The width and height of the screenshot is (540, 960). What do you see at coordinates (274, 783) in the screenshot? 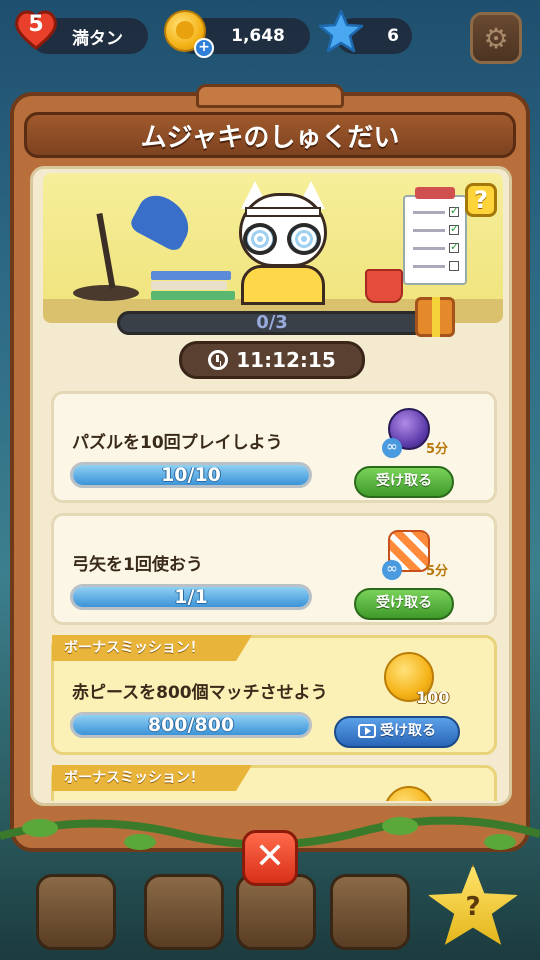
I see `bonus-mission-card: ボーナスミッション！` at bounding box center [274, 783].